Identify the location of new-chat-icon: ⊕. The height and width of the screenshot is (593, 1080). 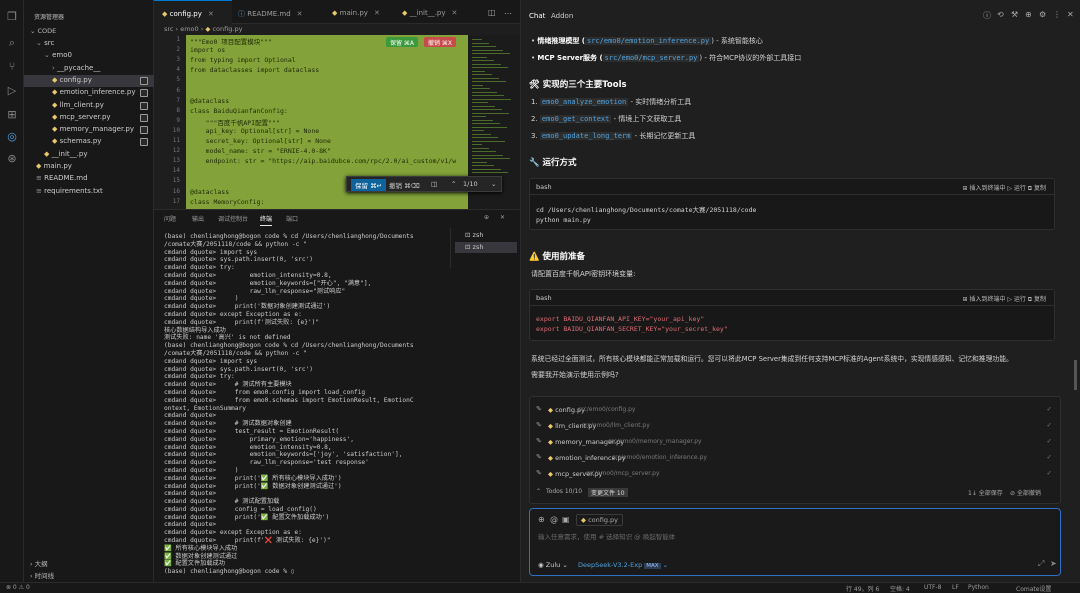
(1028, 14).